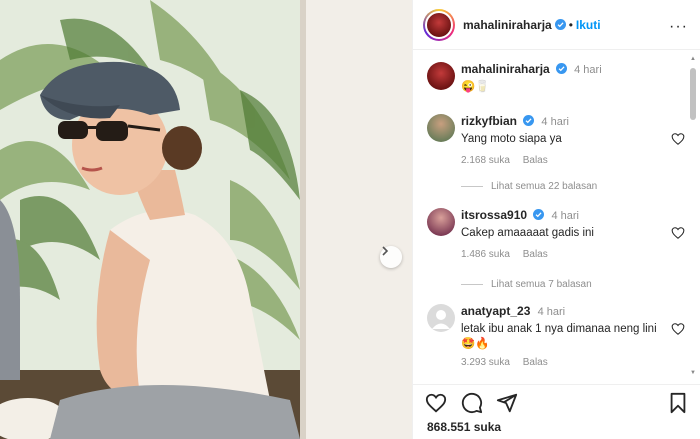 This screenshot has width=700, height=439. I want to click on bookmark-icon, so click(678, 403).